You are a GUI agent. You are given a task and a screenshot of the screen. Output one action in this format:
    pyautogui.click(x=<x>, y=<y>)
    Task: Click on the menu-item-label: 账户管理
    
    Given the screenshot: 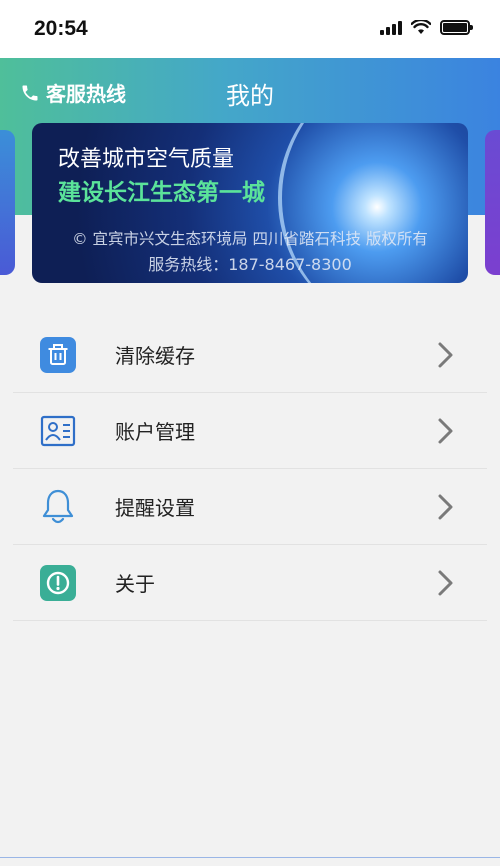 What is the action you would take?
    pyautogui.click(x=155, y=432)
    